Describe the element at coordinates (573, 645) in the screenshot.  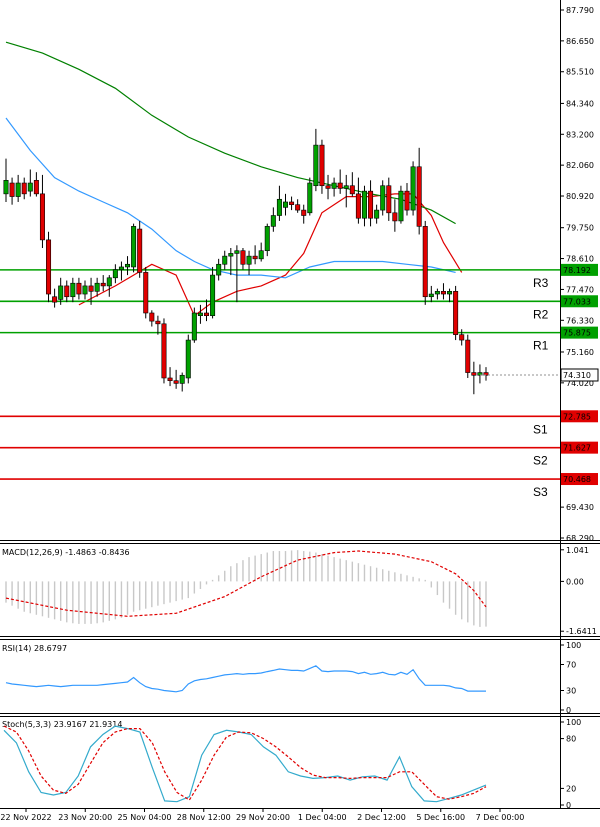
I see `rsi-tick-label: 100` at that location.